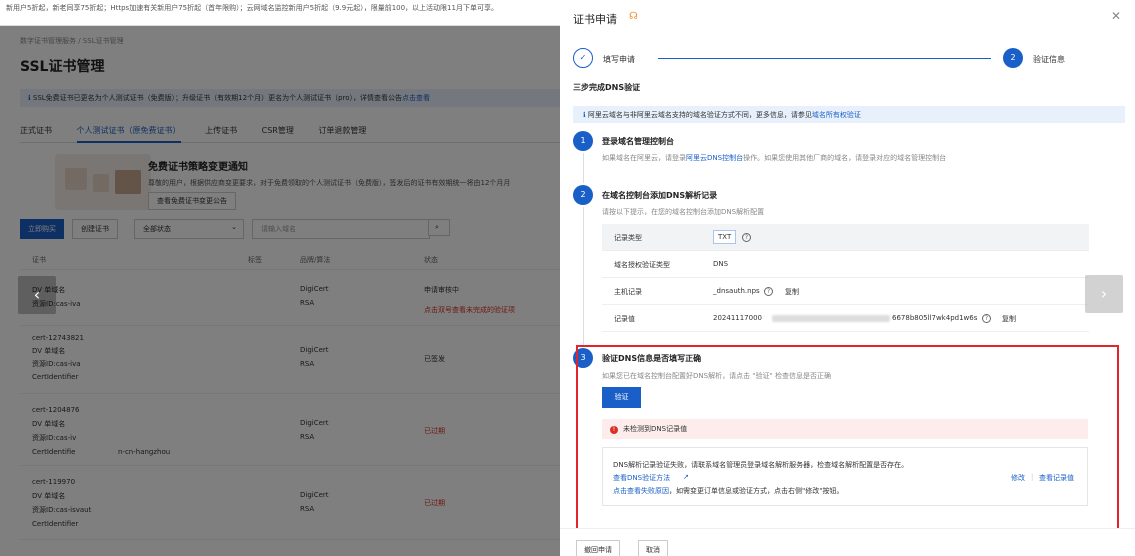 This screenshot has width=1135, height=556. I want to click on external-link-icon: ↗, so click(686, 477).